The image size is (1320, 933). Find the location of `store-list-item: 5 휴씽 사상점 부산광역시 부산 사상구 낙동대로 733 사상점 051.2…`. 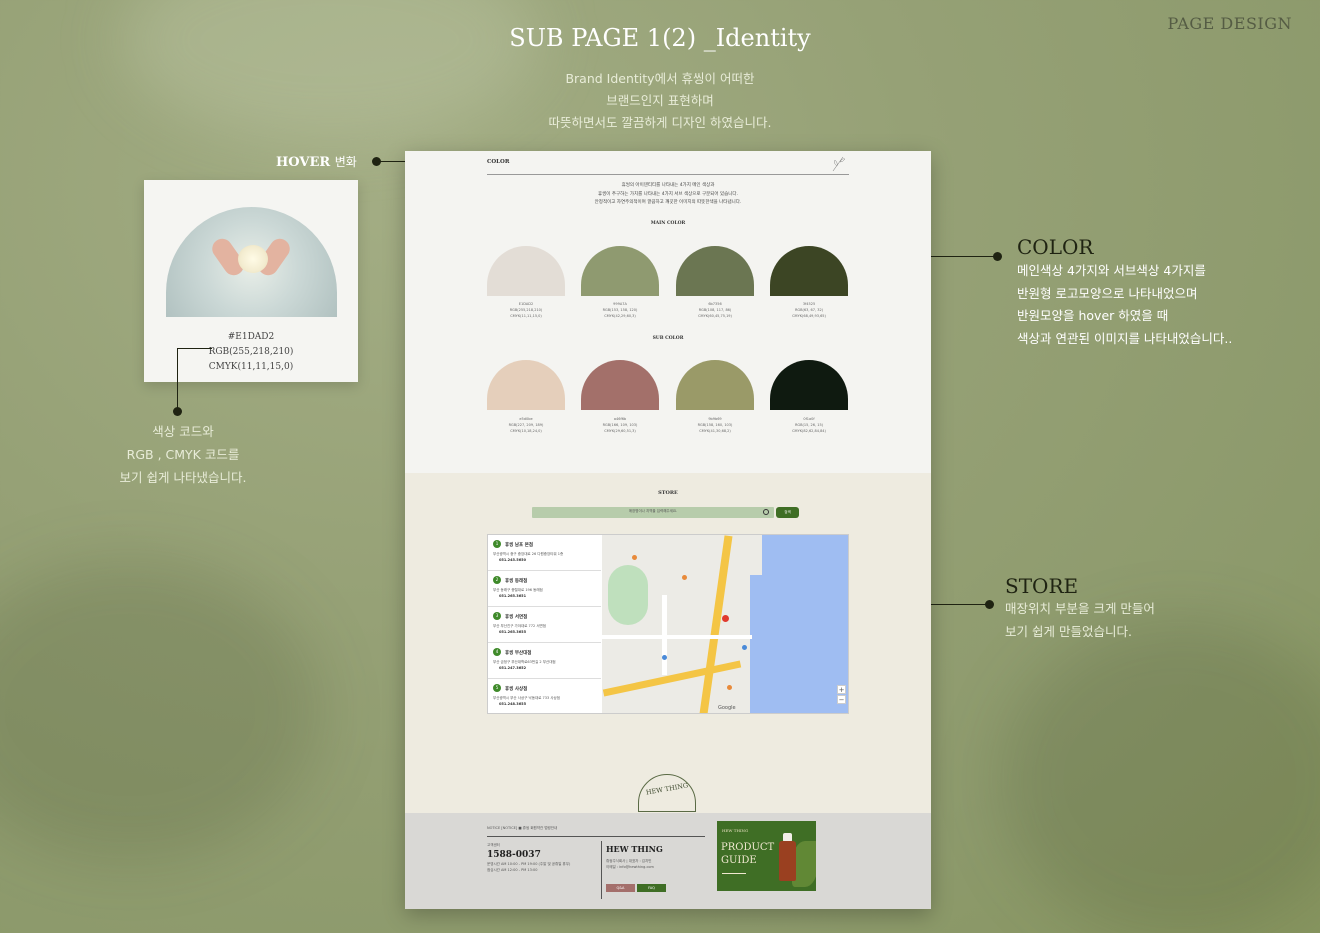

store-list-item: 5 휴씽 사상점 부산광역시 부산 사상구 낙동대로 733 사상점 051.2… is located at coordinates (544, 696).